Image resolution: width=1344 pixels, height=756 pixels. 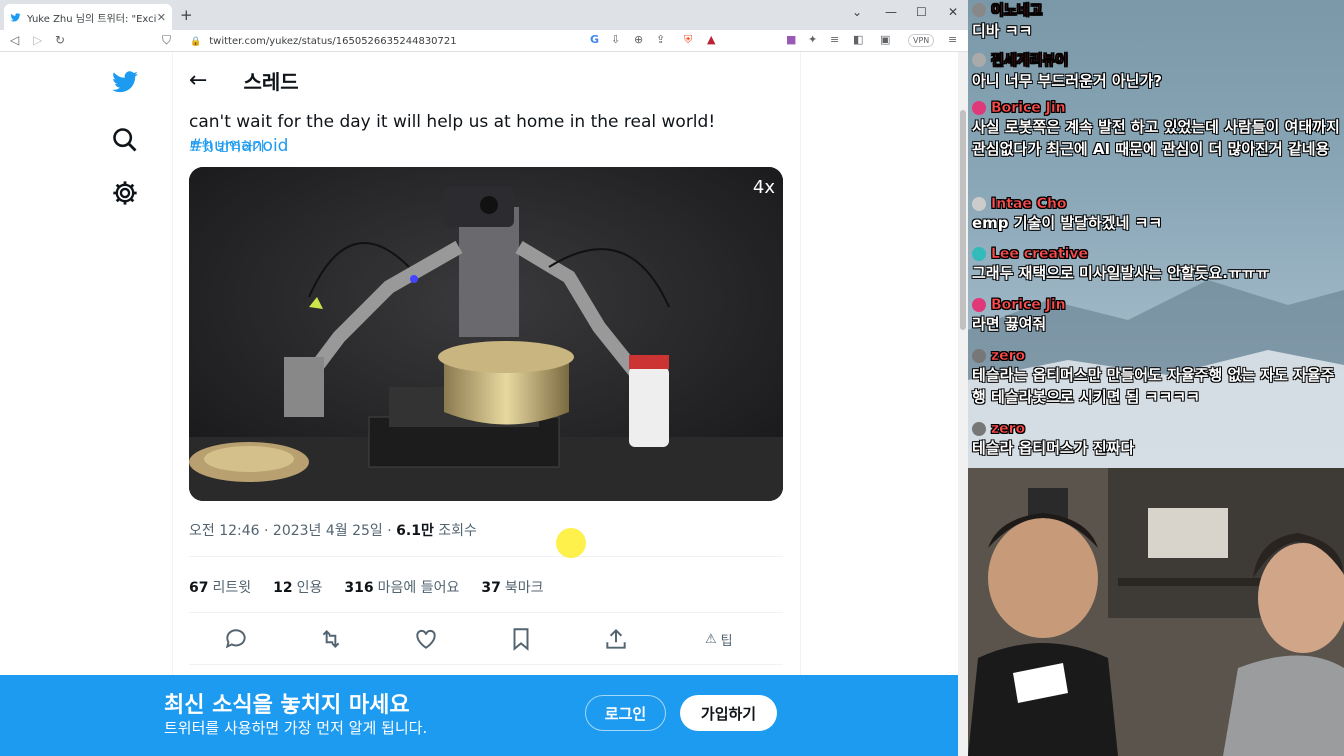 What do you see at coordinates (921, 12) in the screenshot?
I see `maximize-icon: ☐` at bounding box center [921, 12].